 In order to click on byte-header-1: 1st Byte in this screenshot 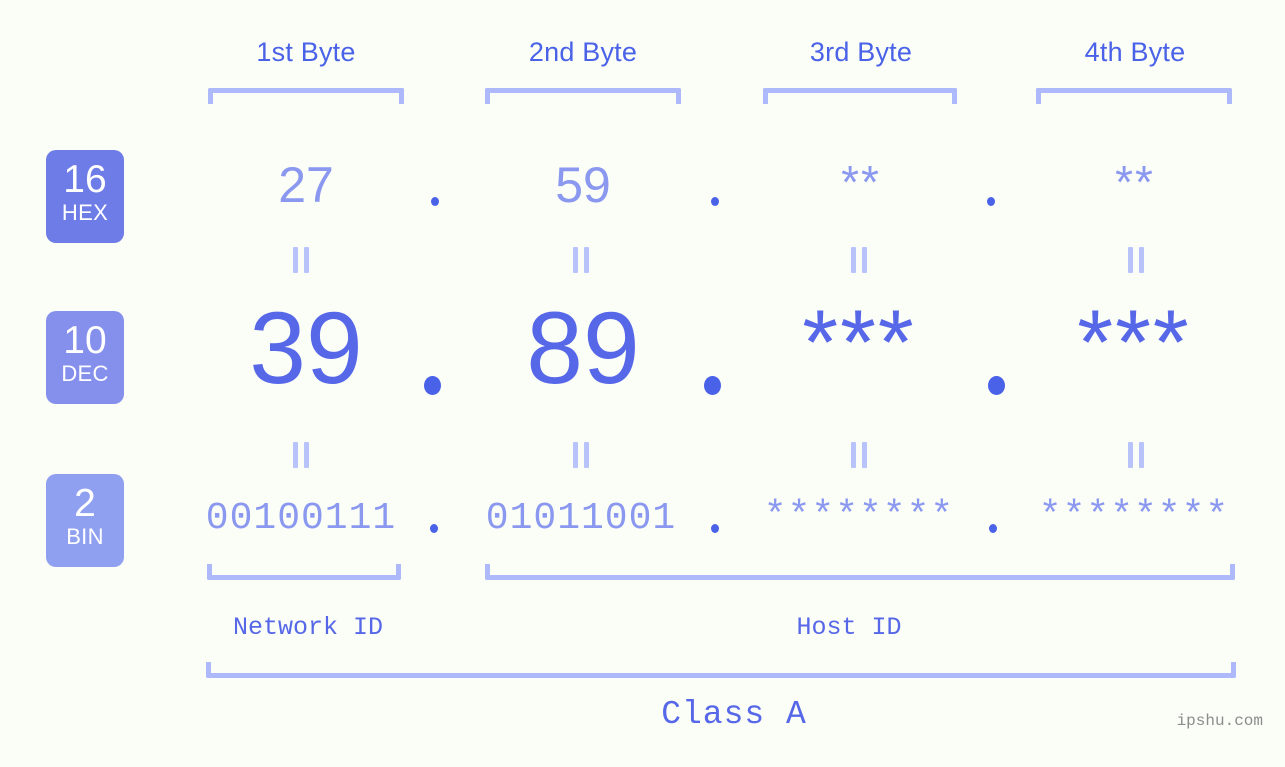, I will do `click(306, 52)`.